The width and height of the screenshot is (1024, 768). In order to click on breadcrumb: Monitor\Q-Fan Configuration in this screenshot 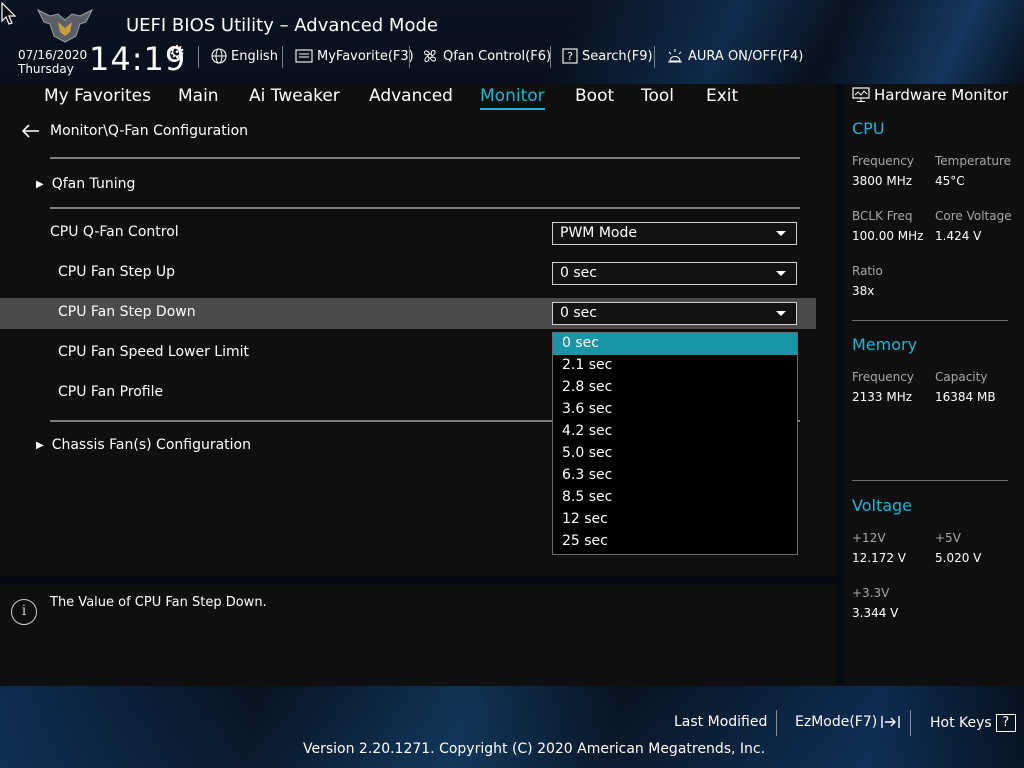, I will do `click(135, 131)`.